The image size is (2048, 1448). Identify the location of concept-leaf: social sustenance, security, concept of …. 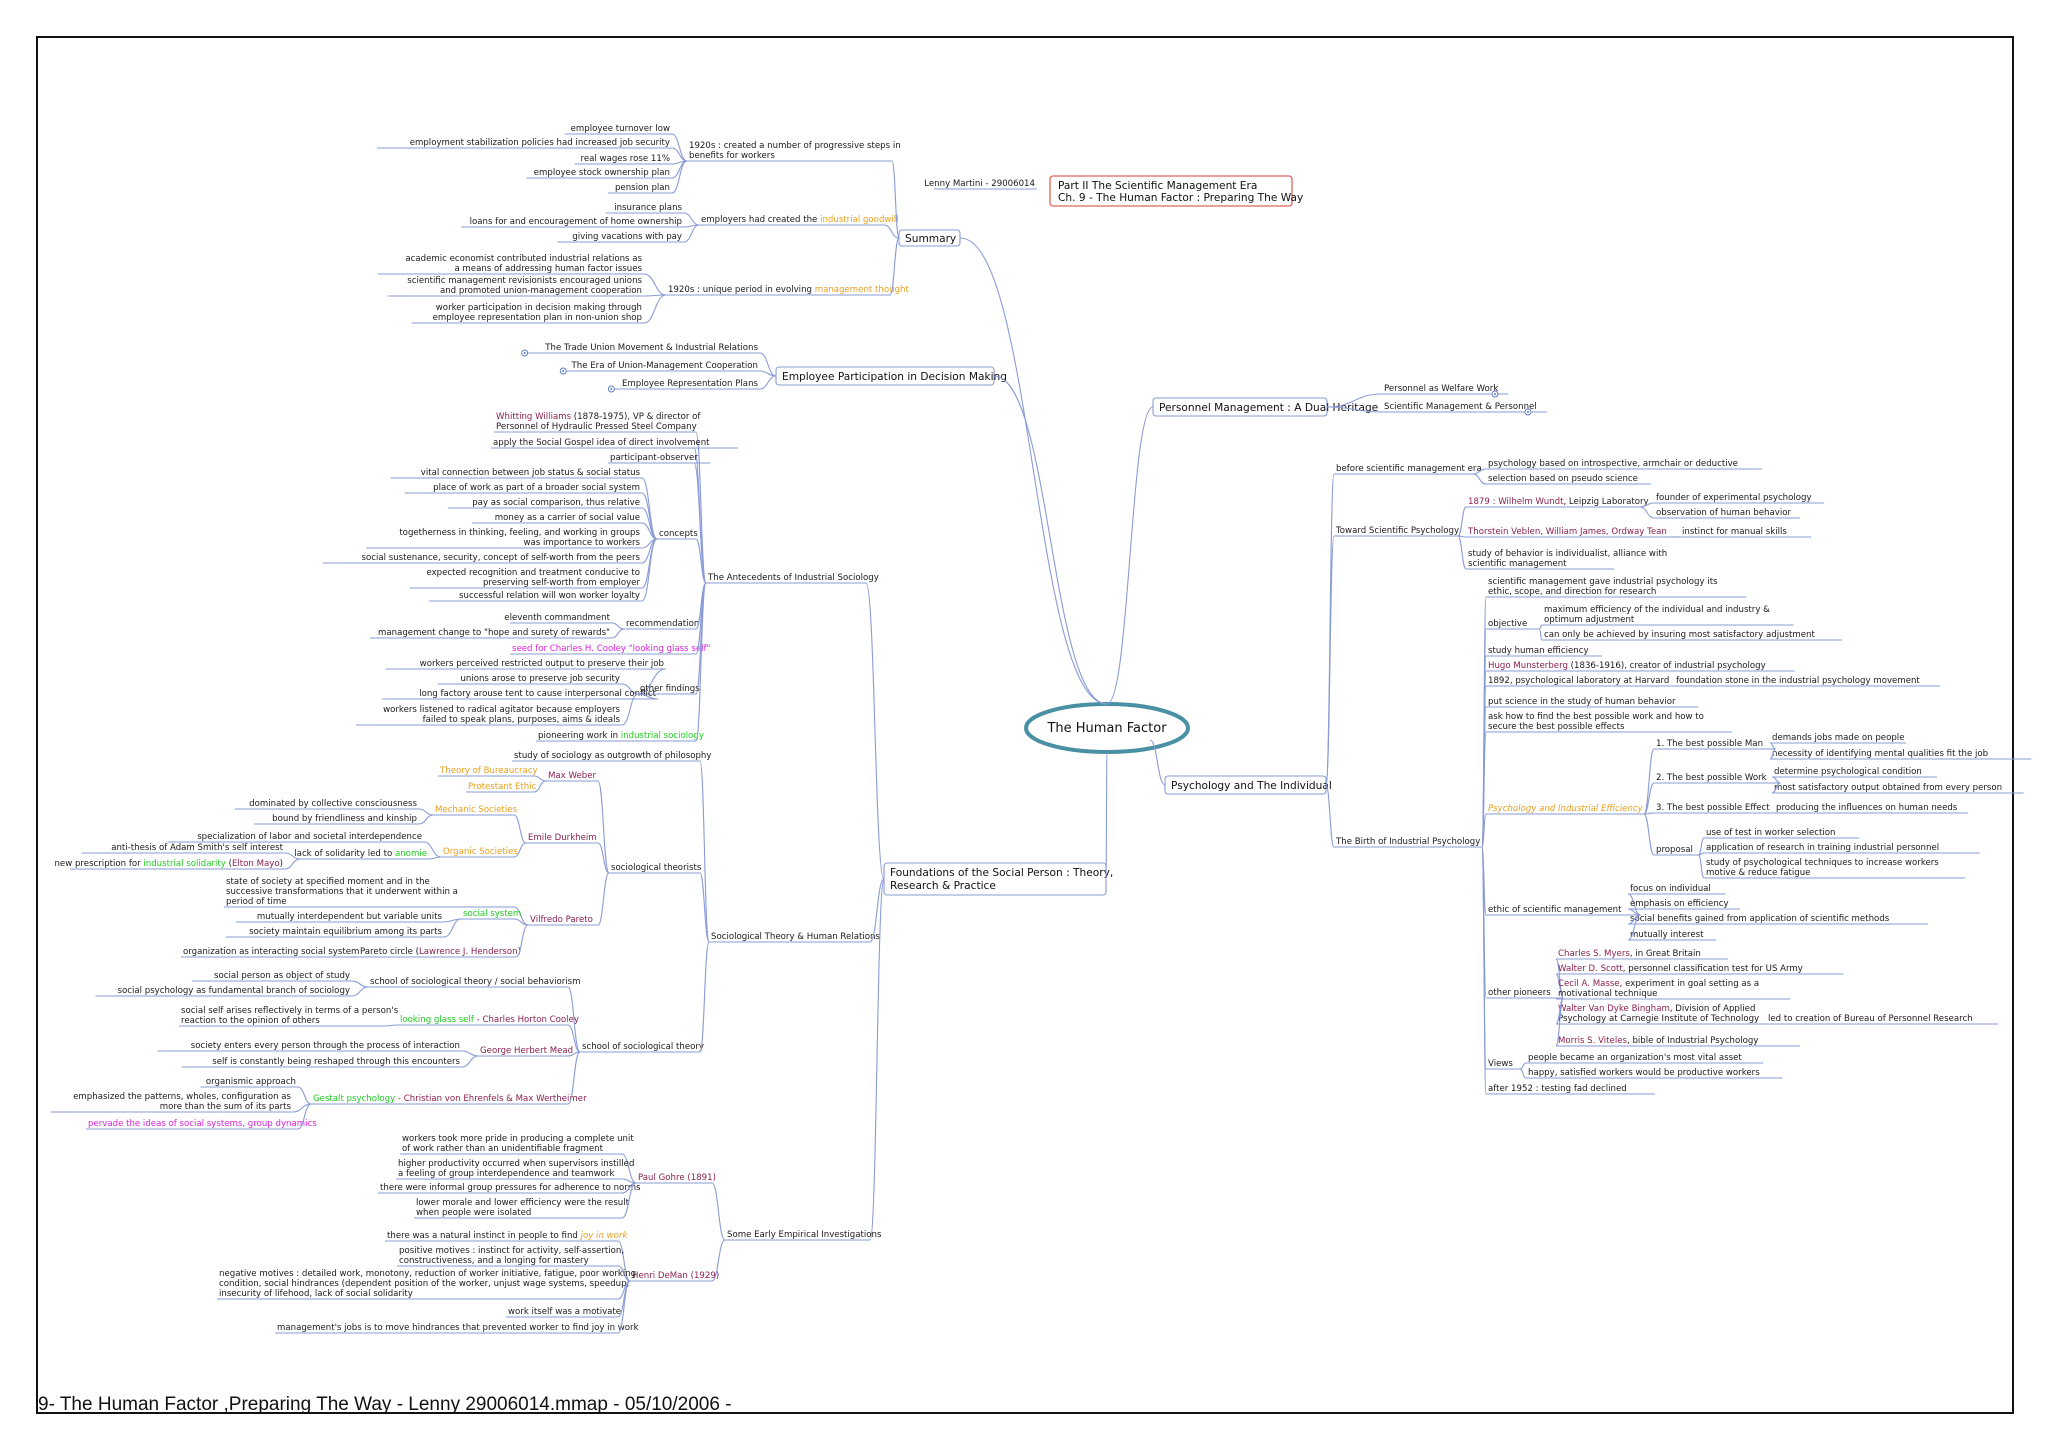
(501, 558).